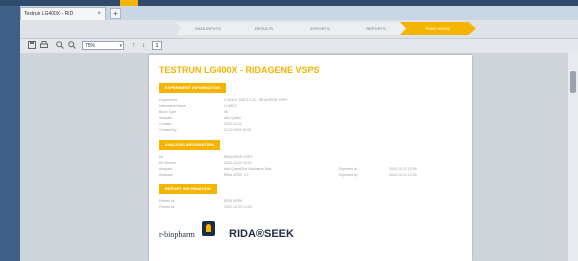 The height and width of the screenshot is (261, 578). Describe the element at coordinates (573, 157) in the screenshot. I see `vertical-scrollbar` at that location.